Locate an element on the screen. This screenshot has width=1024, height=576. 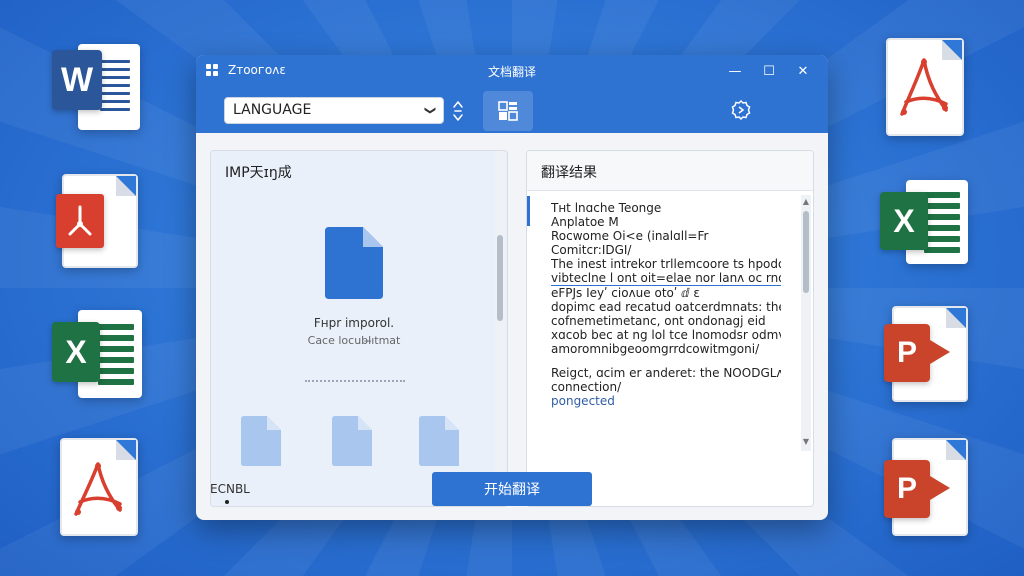
title-bar: Zᴛooᴦoᴧɛ 文档翻译 — ☐ ✕ is located at coordinates (512, 71).